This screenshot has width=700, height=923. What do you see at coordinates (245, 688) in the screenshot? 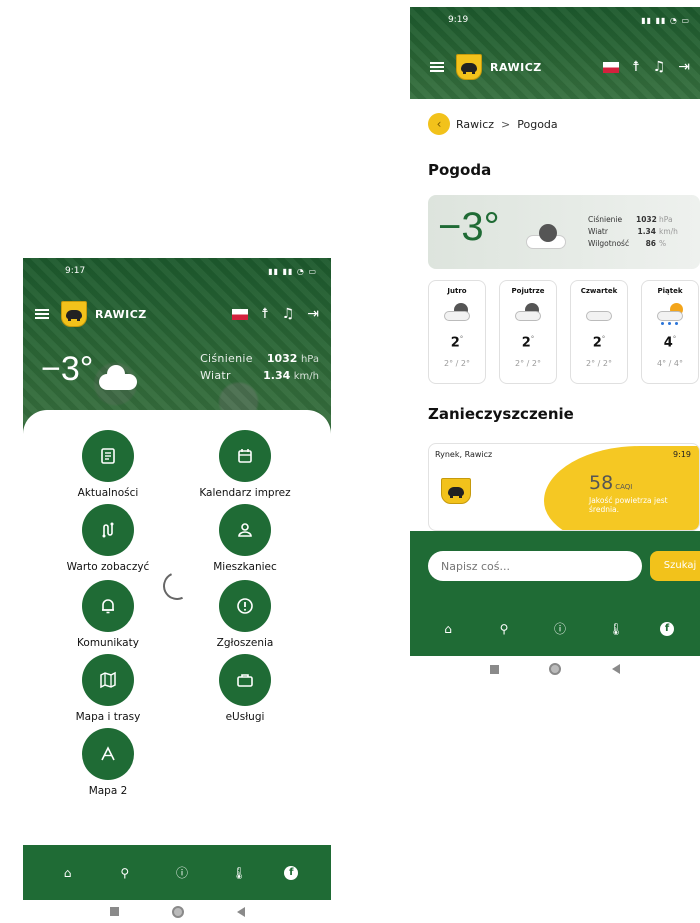
I see `tile-euslugi: eUsługi` at bounding box center [245, 688].